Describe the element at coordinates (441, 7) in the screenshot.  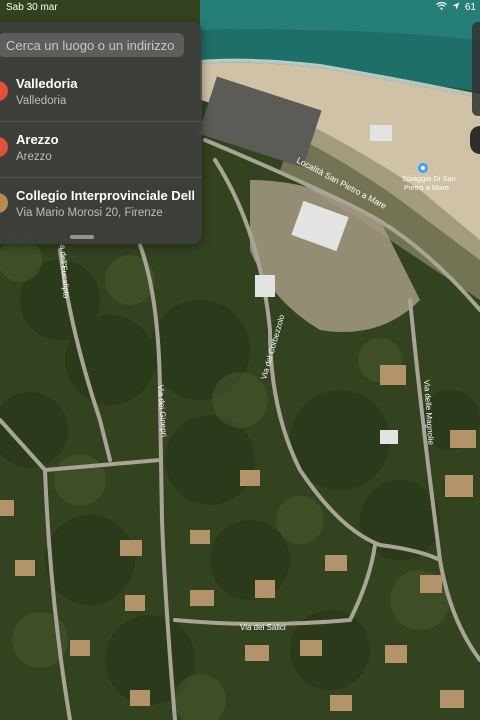
I see `wifi-icon` at that location.